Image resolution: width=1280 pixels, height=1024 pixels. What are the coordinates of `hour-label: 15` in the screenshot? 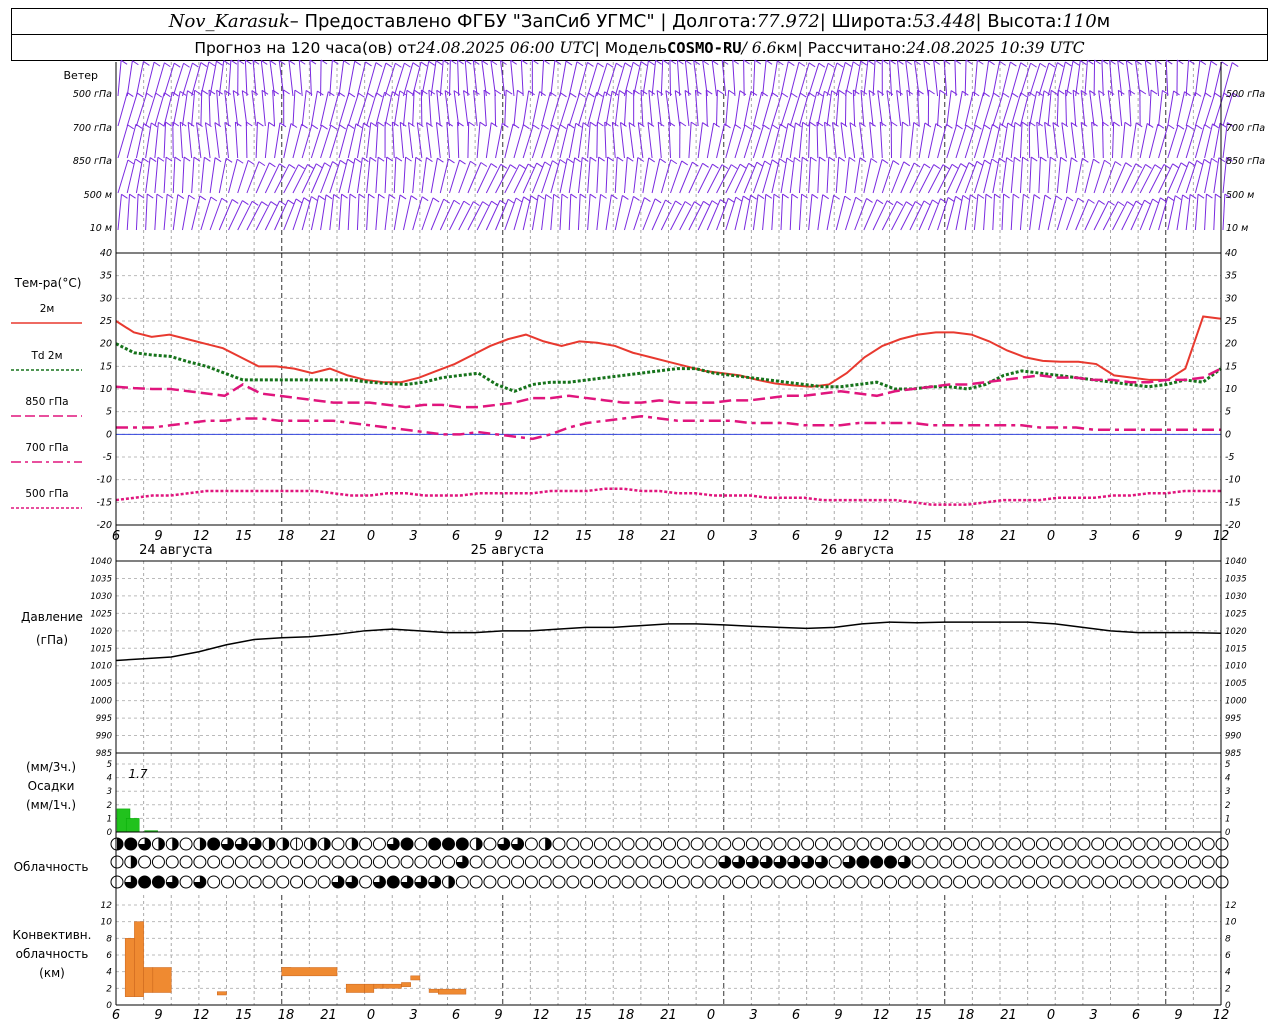 It's located at (583, 536).